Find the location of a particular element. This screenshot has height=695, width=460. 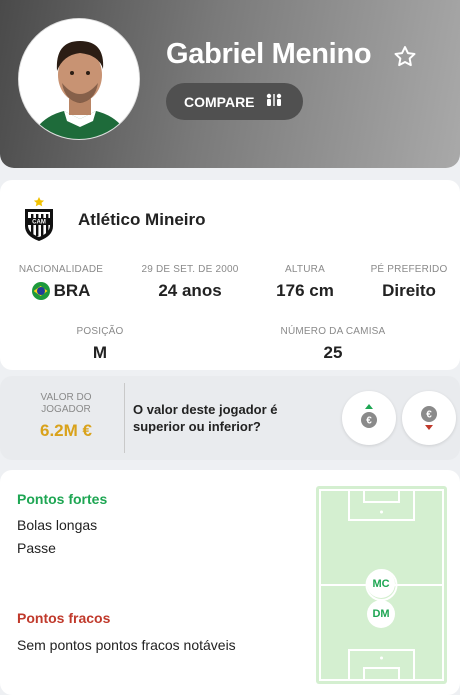

divider is located at coordinates (124, 418).